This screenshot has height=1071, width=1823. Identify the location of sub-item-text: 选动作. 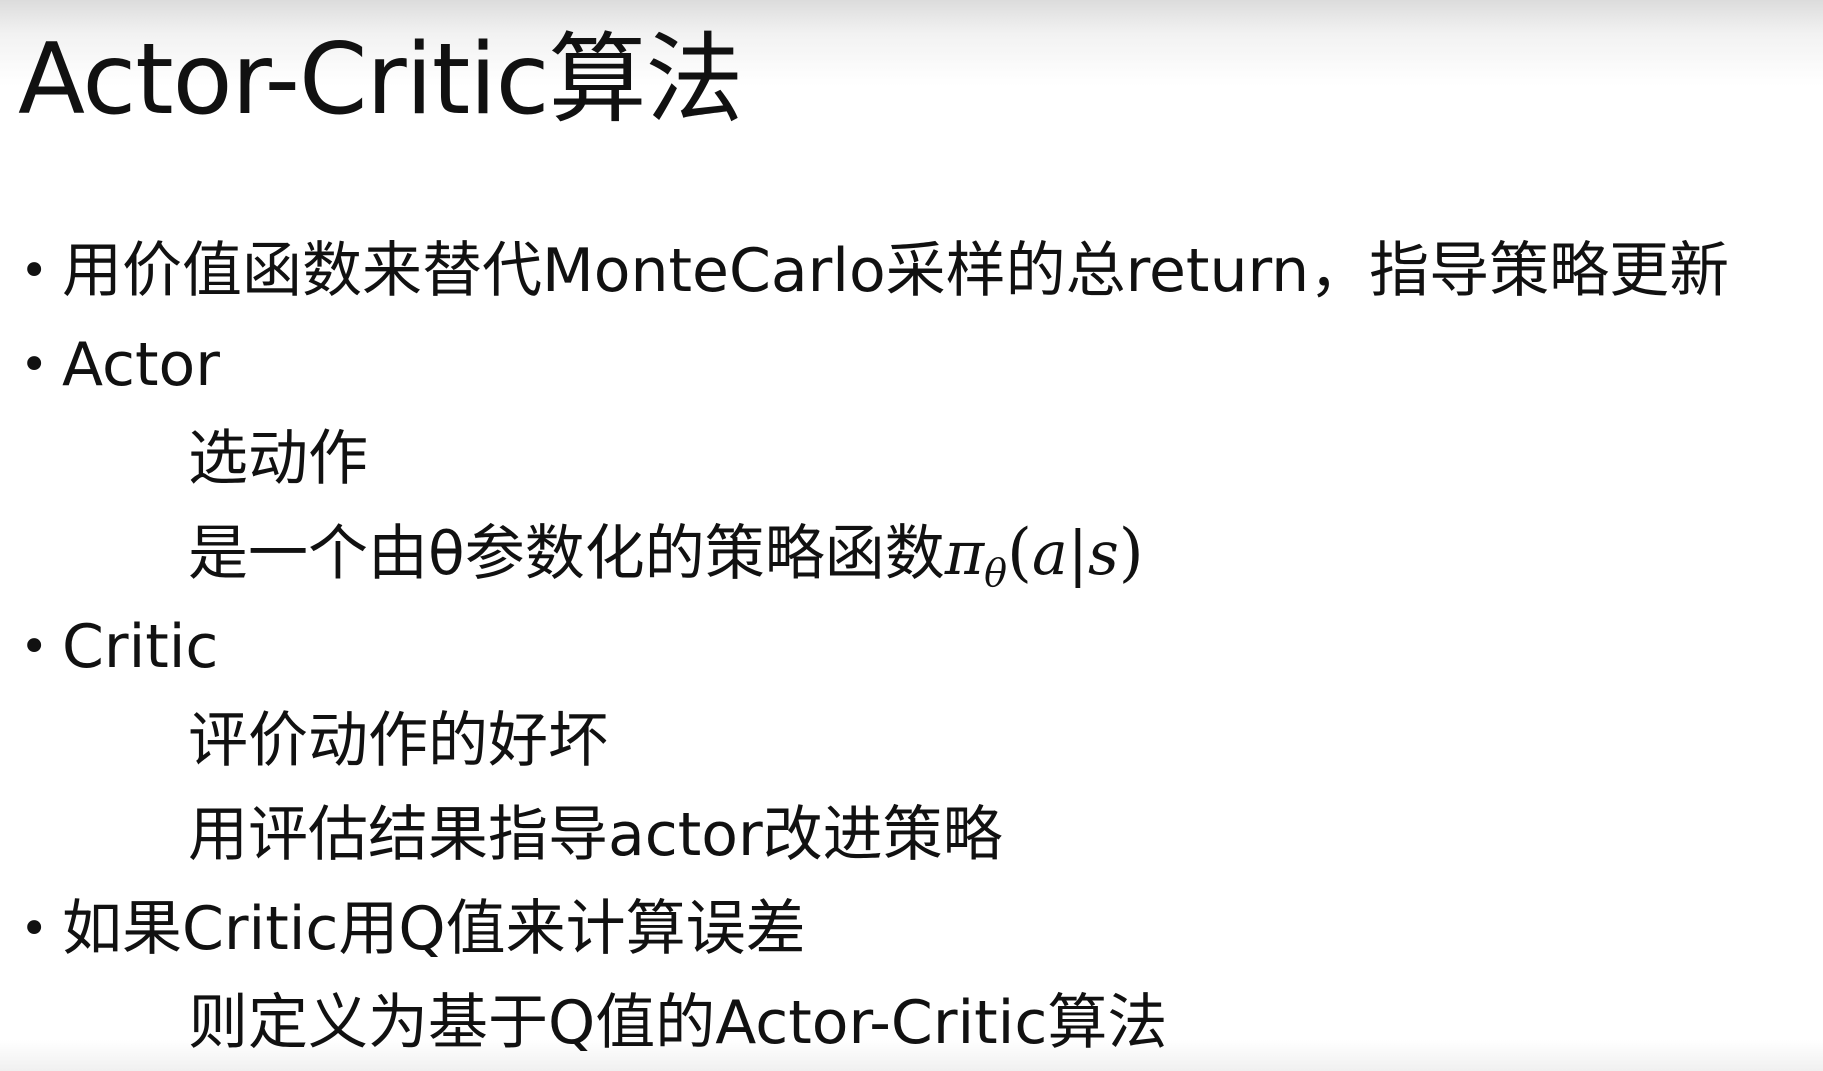
(278, 459).